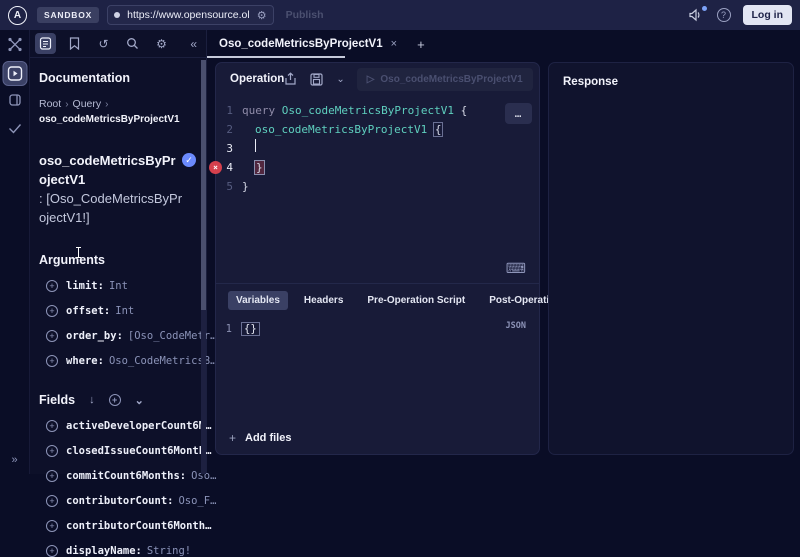  Describe the element at coordinates (377, 110) in the screenshot. I see `code-line: 1 query Oso_codeMetricsByProjectV1 {` at that location.